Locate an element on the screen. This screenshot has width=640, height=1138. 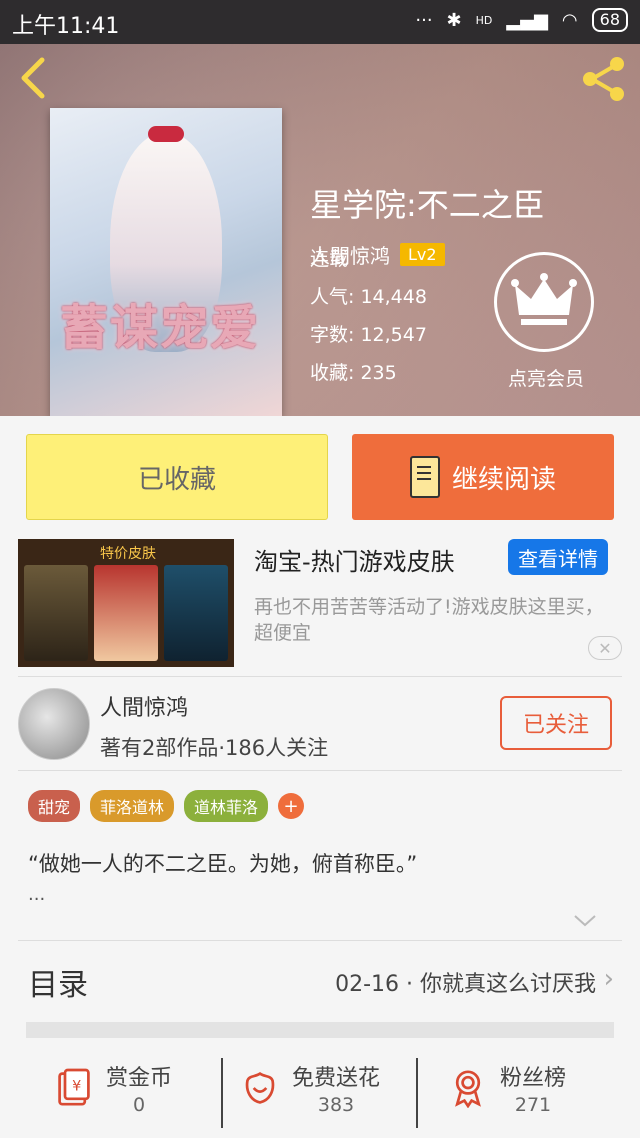
back-button is located at coordinates (34, 78).